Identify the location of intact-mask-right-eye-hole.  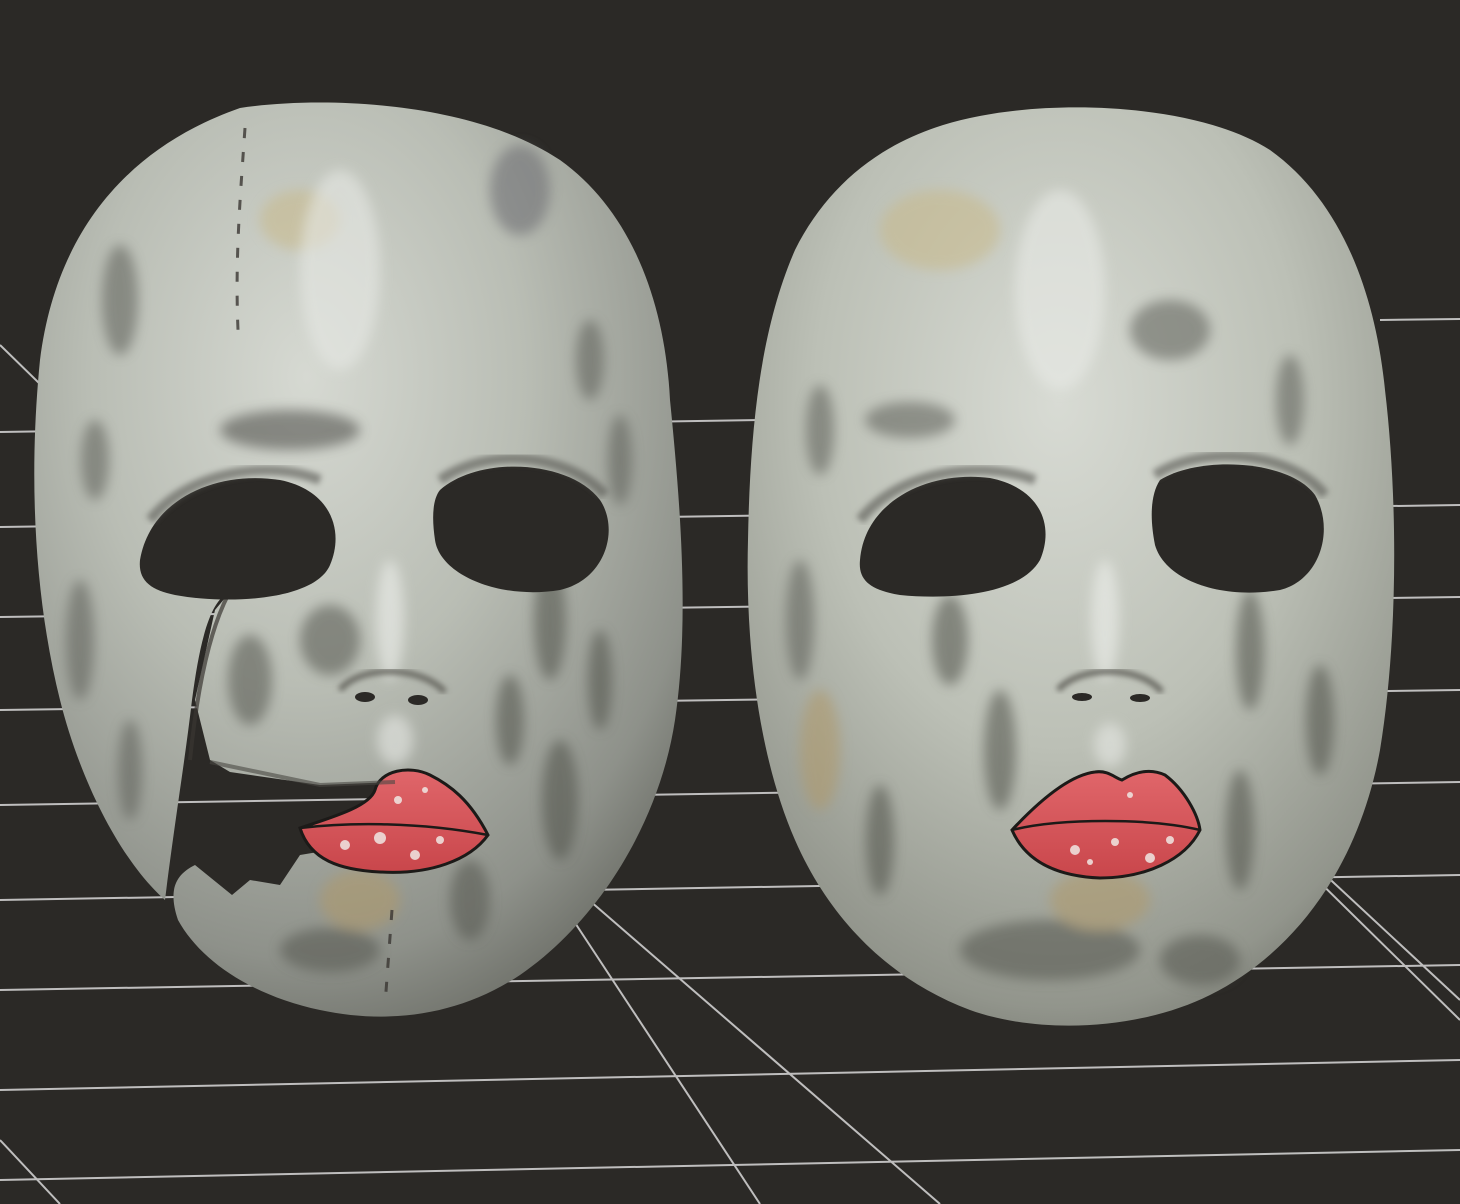
(1237, 528).